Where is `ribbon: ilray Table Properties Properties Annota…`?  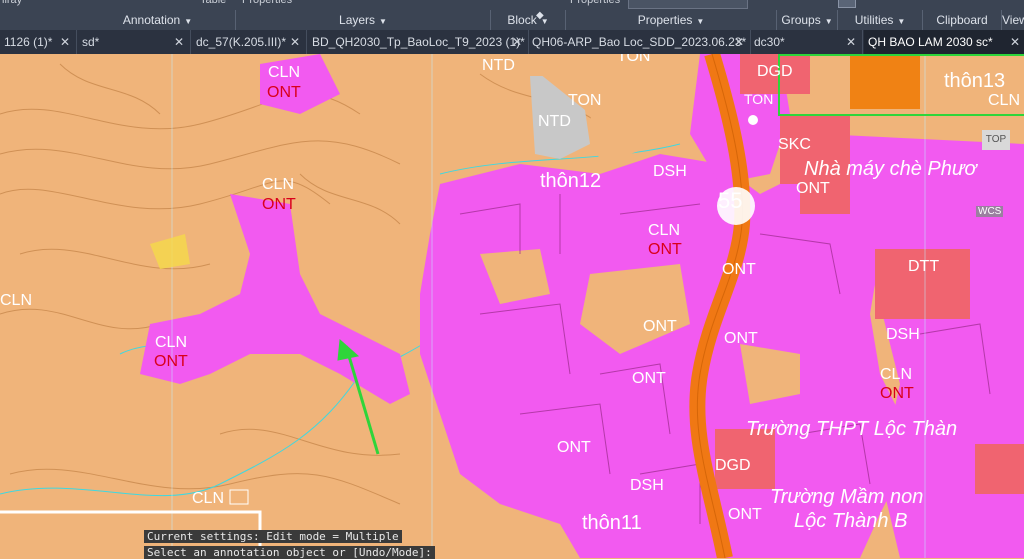 ribbon: ilray Table Properties Properties Annota… is located at coordinates (512, 15).